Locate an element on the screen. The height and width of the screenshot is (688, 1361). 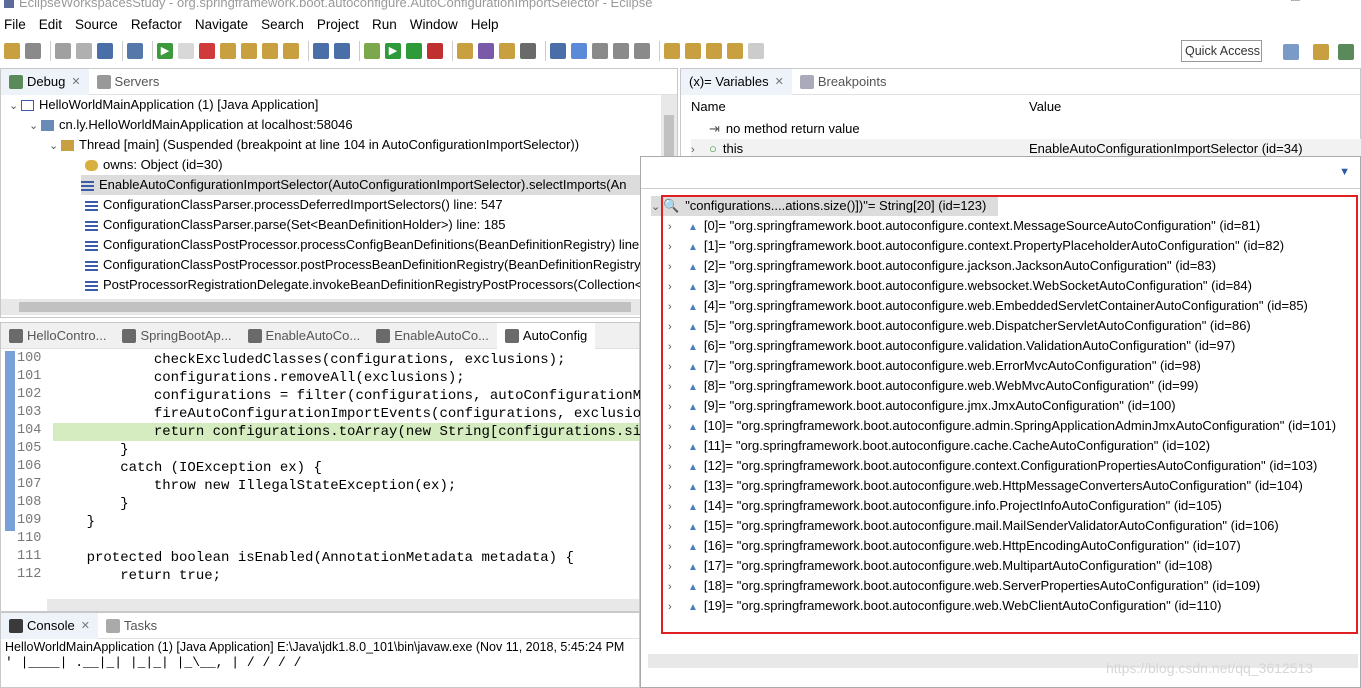
menu-run: Run is located at coordinates (384, 24).